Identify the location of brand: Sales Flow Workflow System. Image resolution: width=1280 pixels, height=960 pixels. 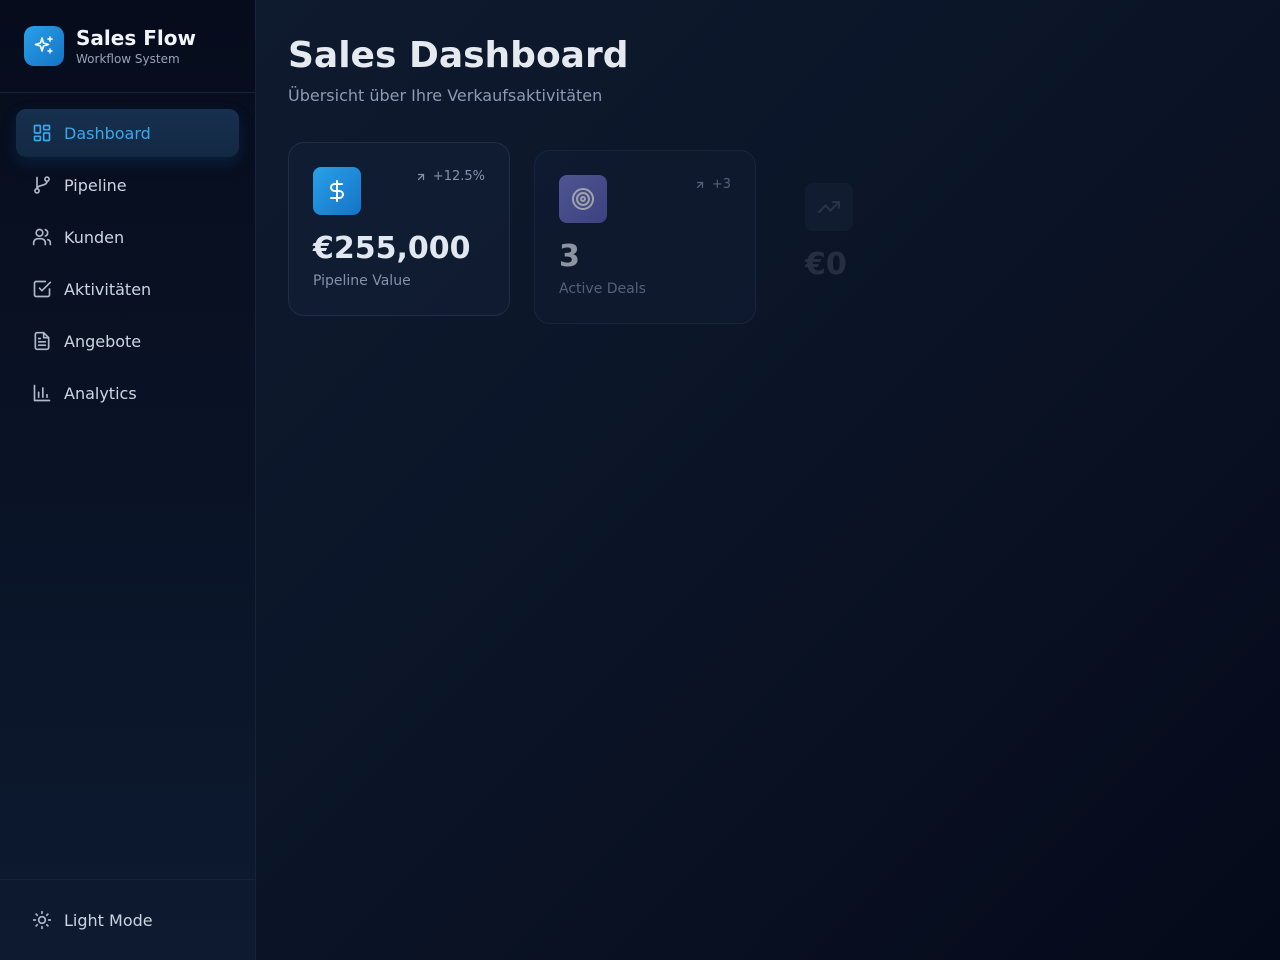
(127, 46).